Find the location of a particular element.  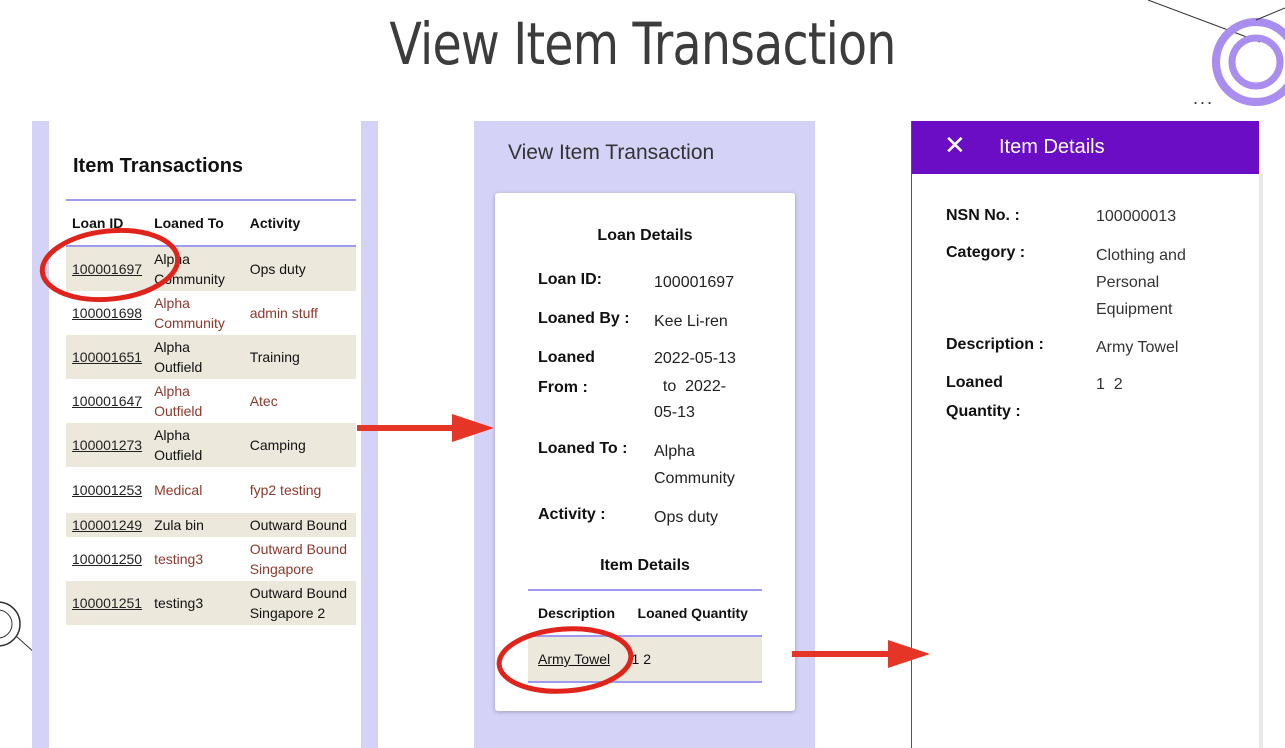

loan-id-value: 100001697 is located at coordinates (694, 282).